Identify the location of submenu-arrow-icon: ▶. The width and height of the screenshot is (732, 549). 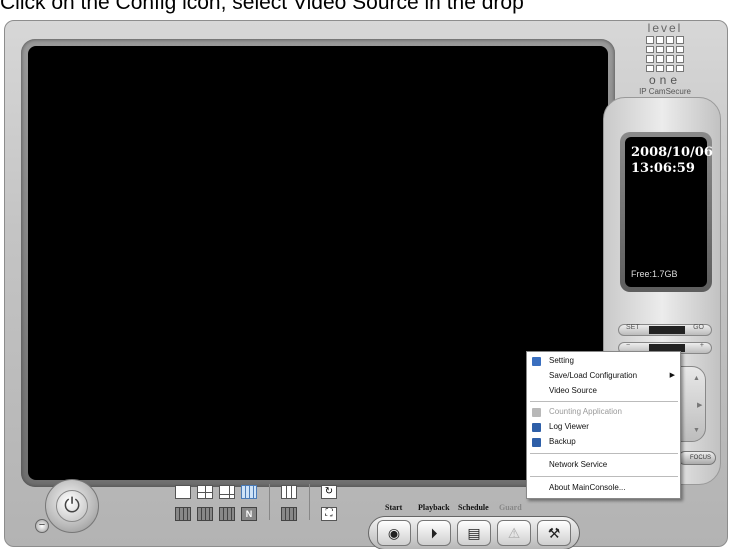
(672, 375).